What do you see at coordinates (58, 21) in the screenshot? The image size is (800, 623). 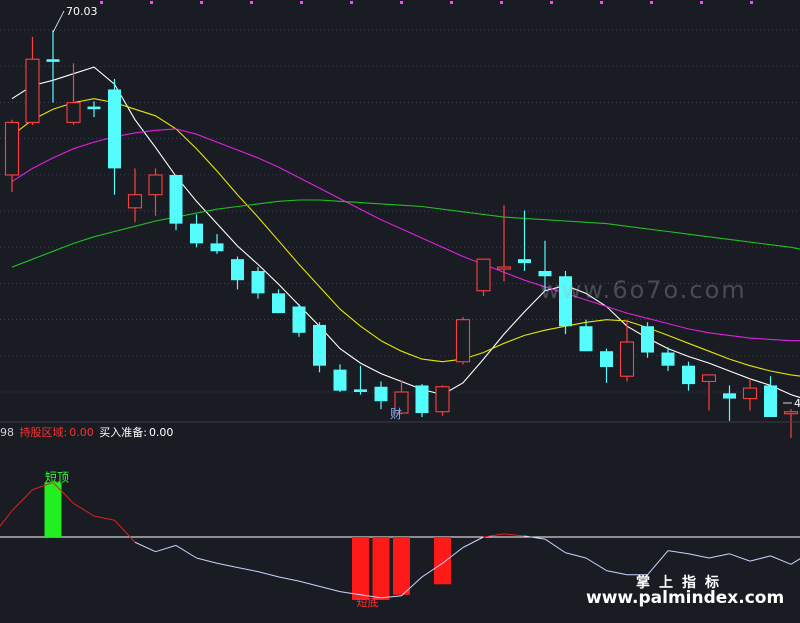 I see `high-pointer` at bounding box center [58, 21].